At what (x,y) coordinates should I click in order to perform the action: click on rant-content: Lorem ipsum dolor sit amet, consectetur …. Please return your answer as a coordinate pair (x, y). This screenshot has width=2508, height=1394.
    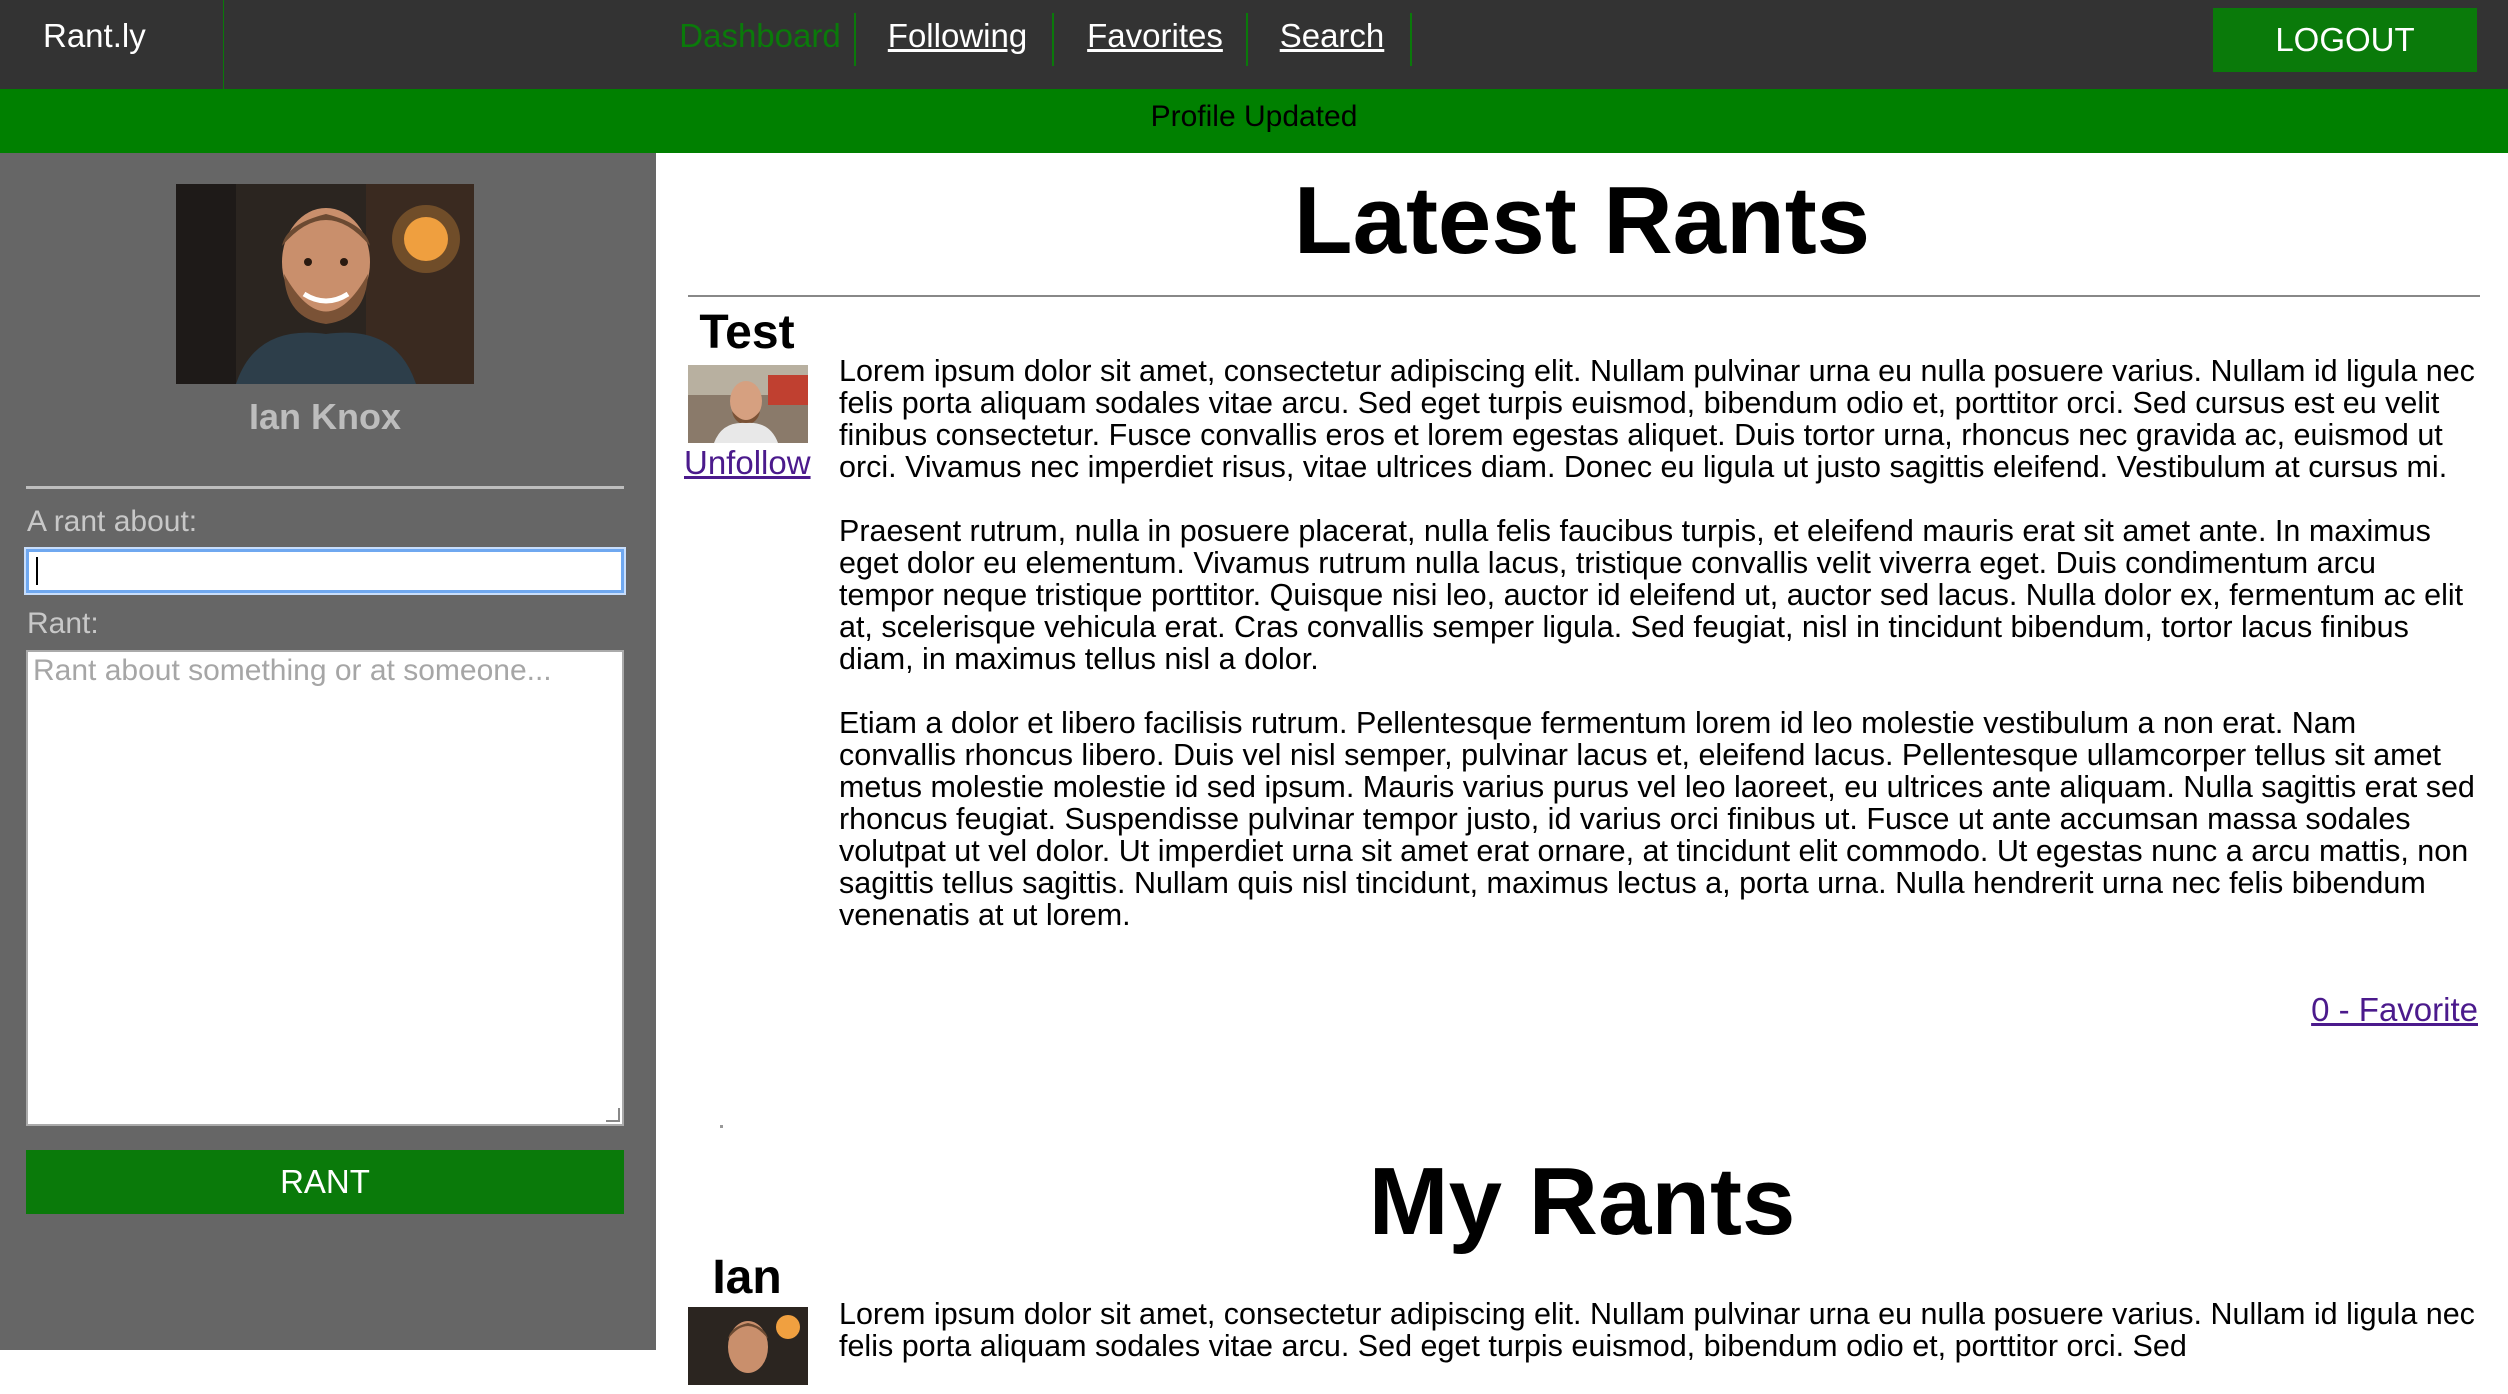
    Looking at the image, I should click on (1659, 1346).